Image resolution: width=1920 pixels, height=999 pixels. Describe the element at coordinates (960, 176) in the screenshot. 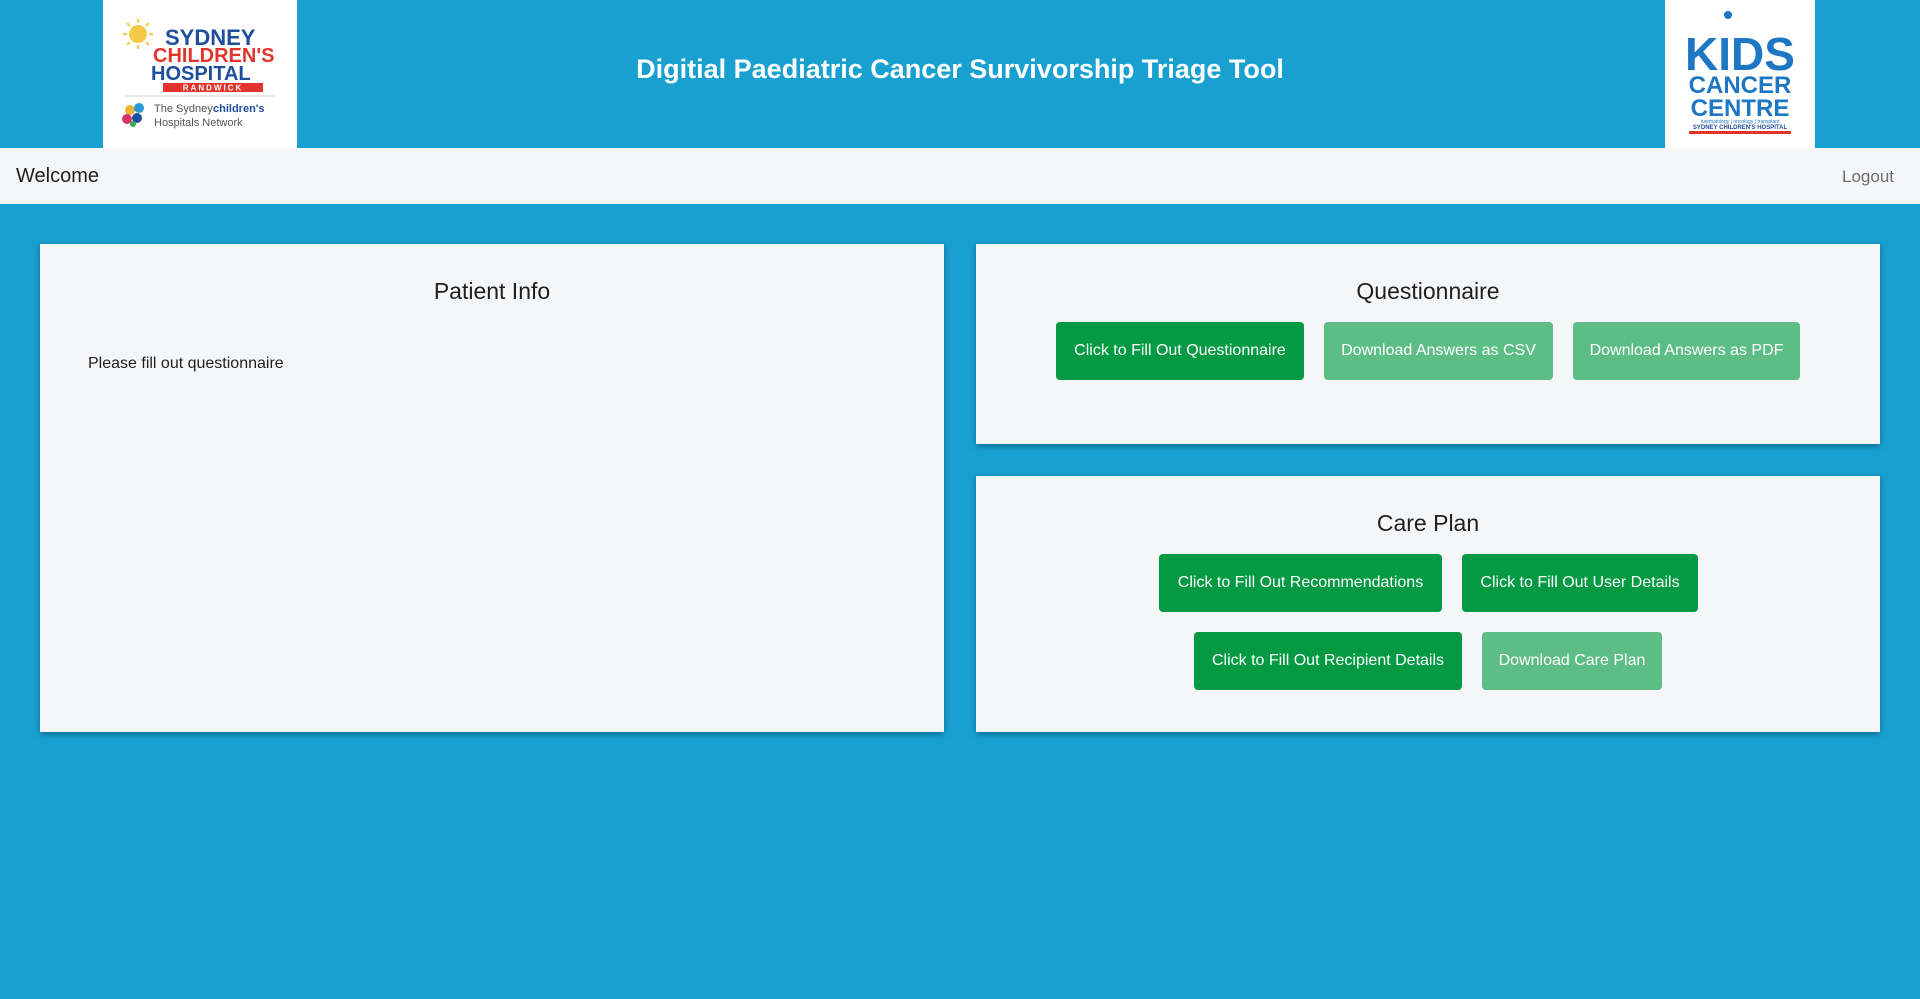

I see `navbar: Welcome Logout` at that location.